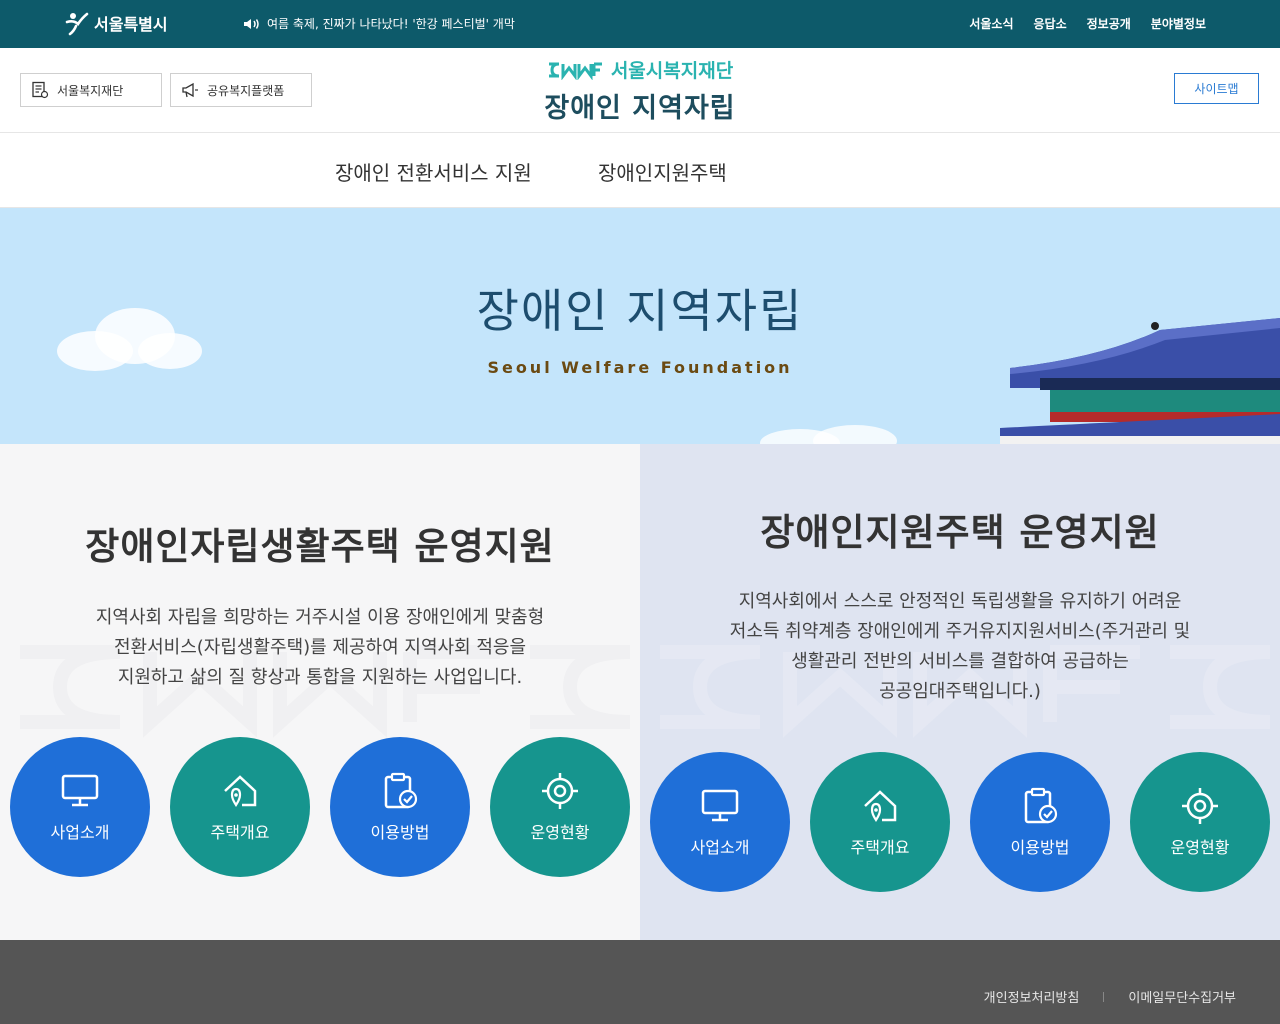 This screenshot has width=1280, height=1024. Describe the element at coordinates (1109, 23) in the screenshot. I see `util-link-info: 정보공개` at that location.